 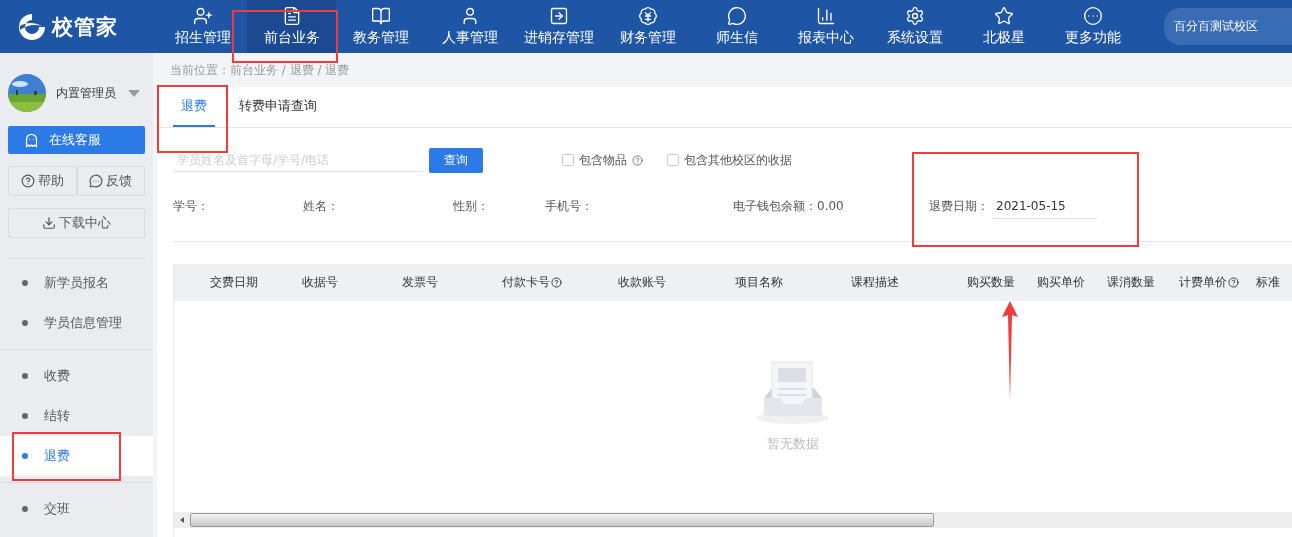 What do you see at coordinates (562, 520) in the screenshot?
I see `scroll-thumb` at bounding box center [562, 520].